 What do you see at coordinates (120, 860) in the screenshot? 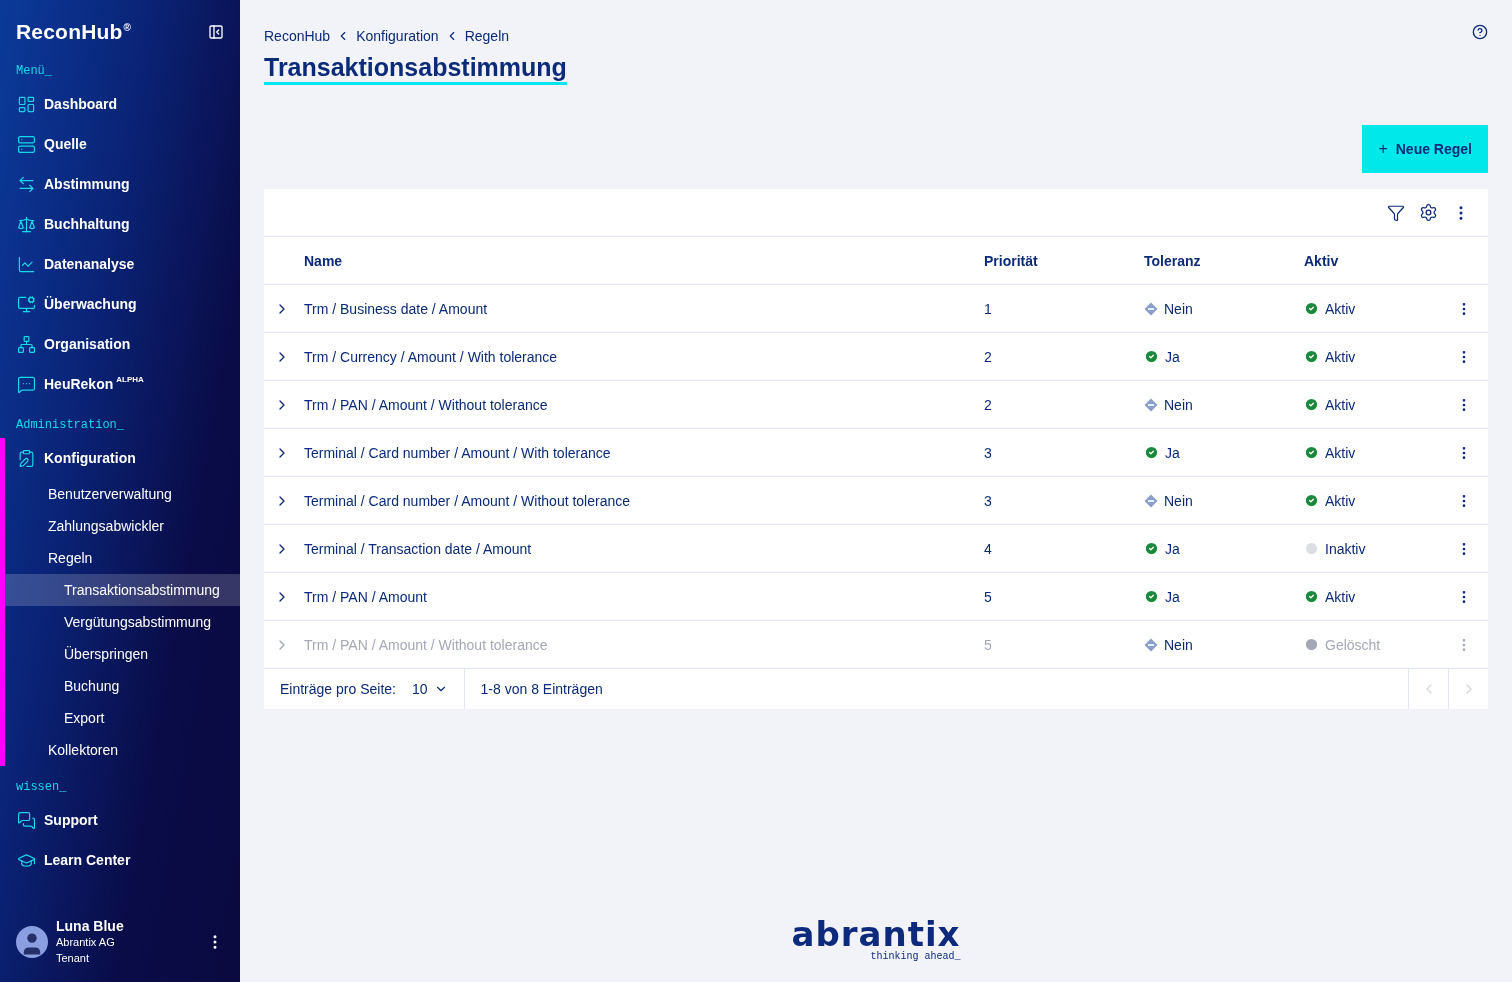
I see `nav-item: Learn Center` at bounding box center [120, 860].